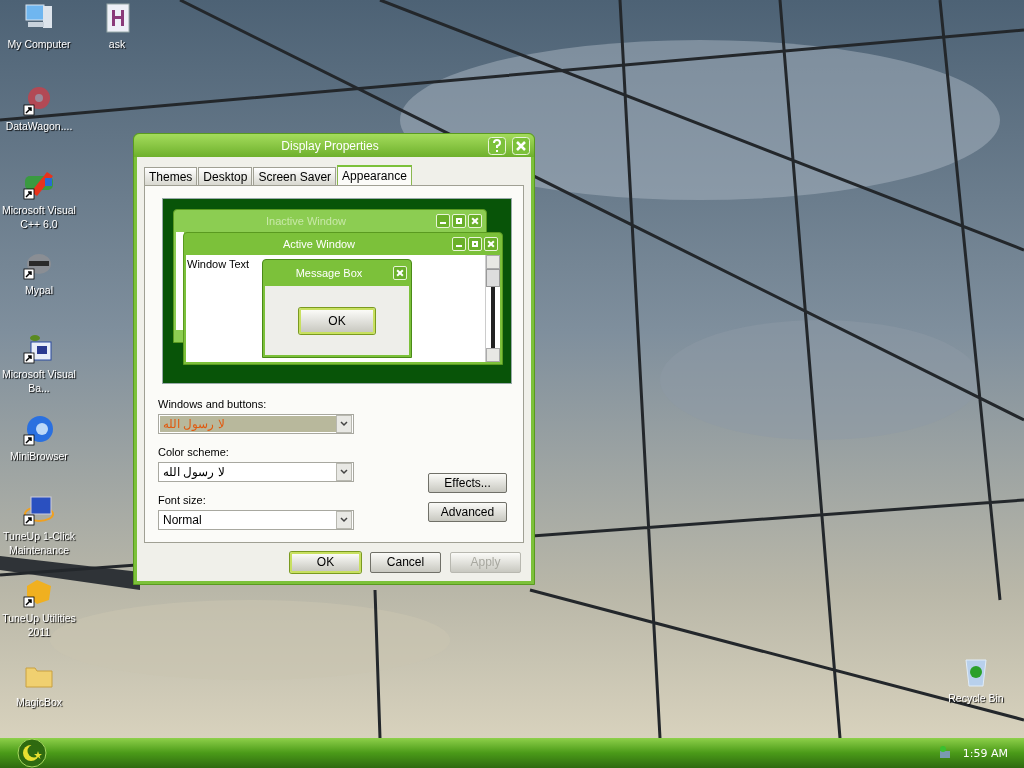 The width and height of the screenshot is (1024, 768). I want to click on field-label: Font size:, so click(182, 501).